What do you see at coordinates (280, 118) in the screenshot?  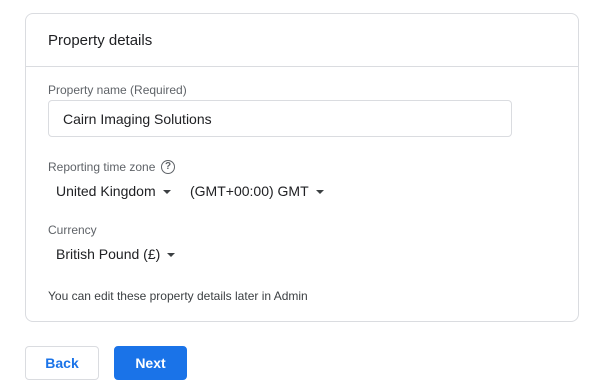 I see `property-name-input` at bounding box center [280, 118].